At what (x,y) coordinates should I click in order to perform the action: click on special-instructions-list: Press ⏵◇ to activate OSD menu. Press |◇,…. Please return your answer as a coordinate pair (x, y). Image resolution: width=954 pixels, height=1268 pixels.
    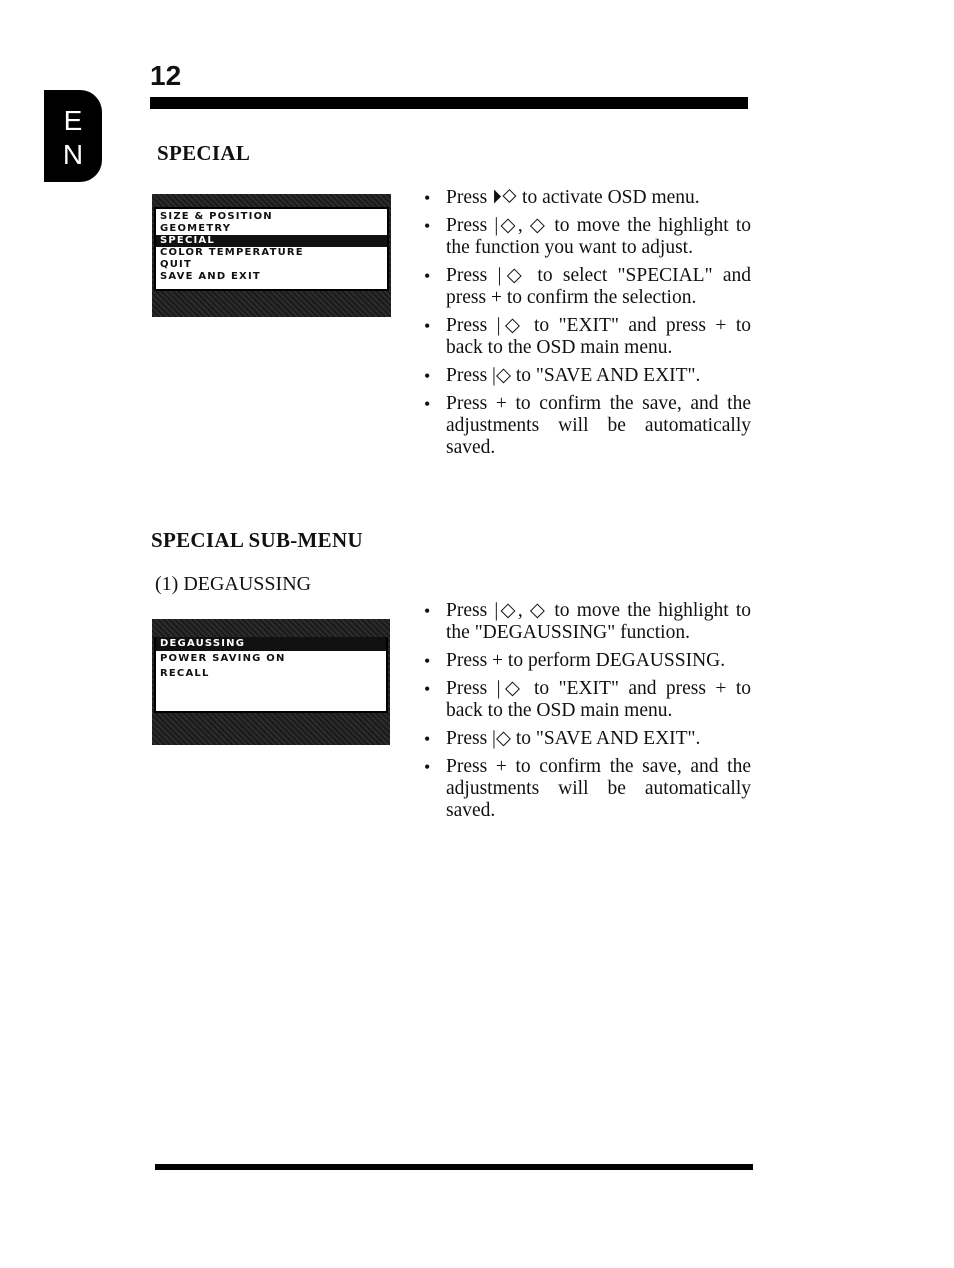
    Looking at the image, I should click on (584, 326).